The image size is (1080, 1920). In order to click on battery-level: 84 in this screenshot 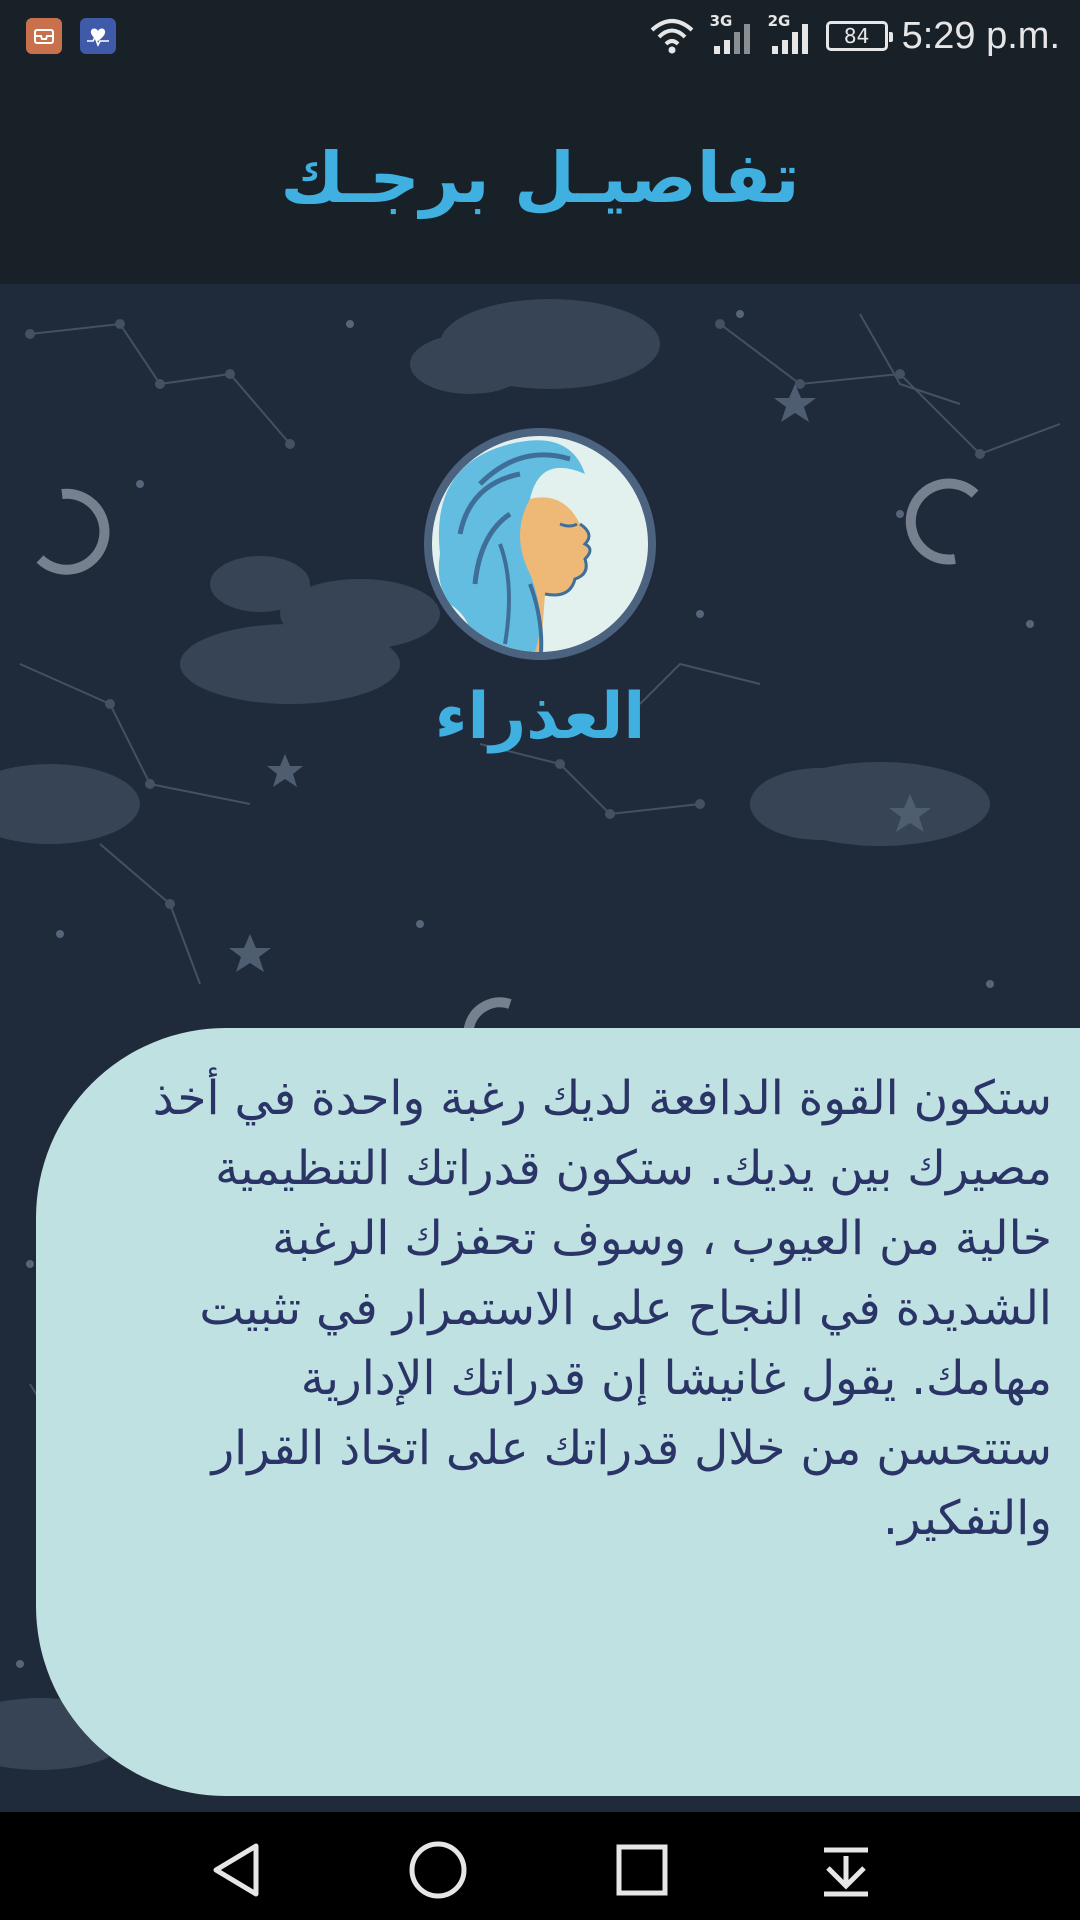, I will do `click(856, 36)`.